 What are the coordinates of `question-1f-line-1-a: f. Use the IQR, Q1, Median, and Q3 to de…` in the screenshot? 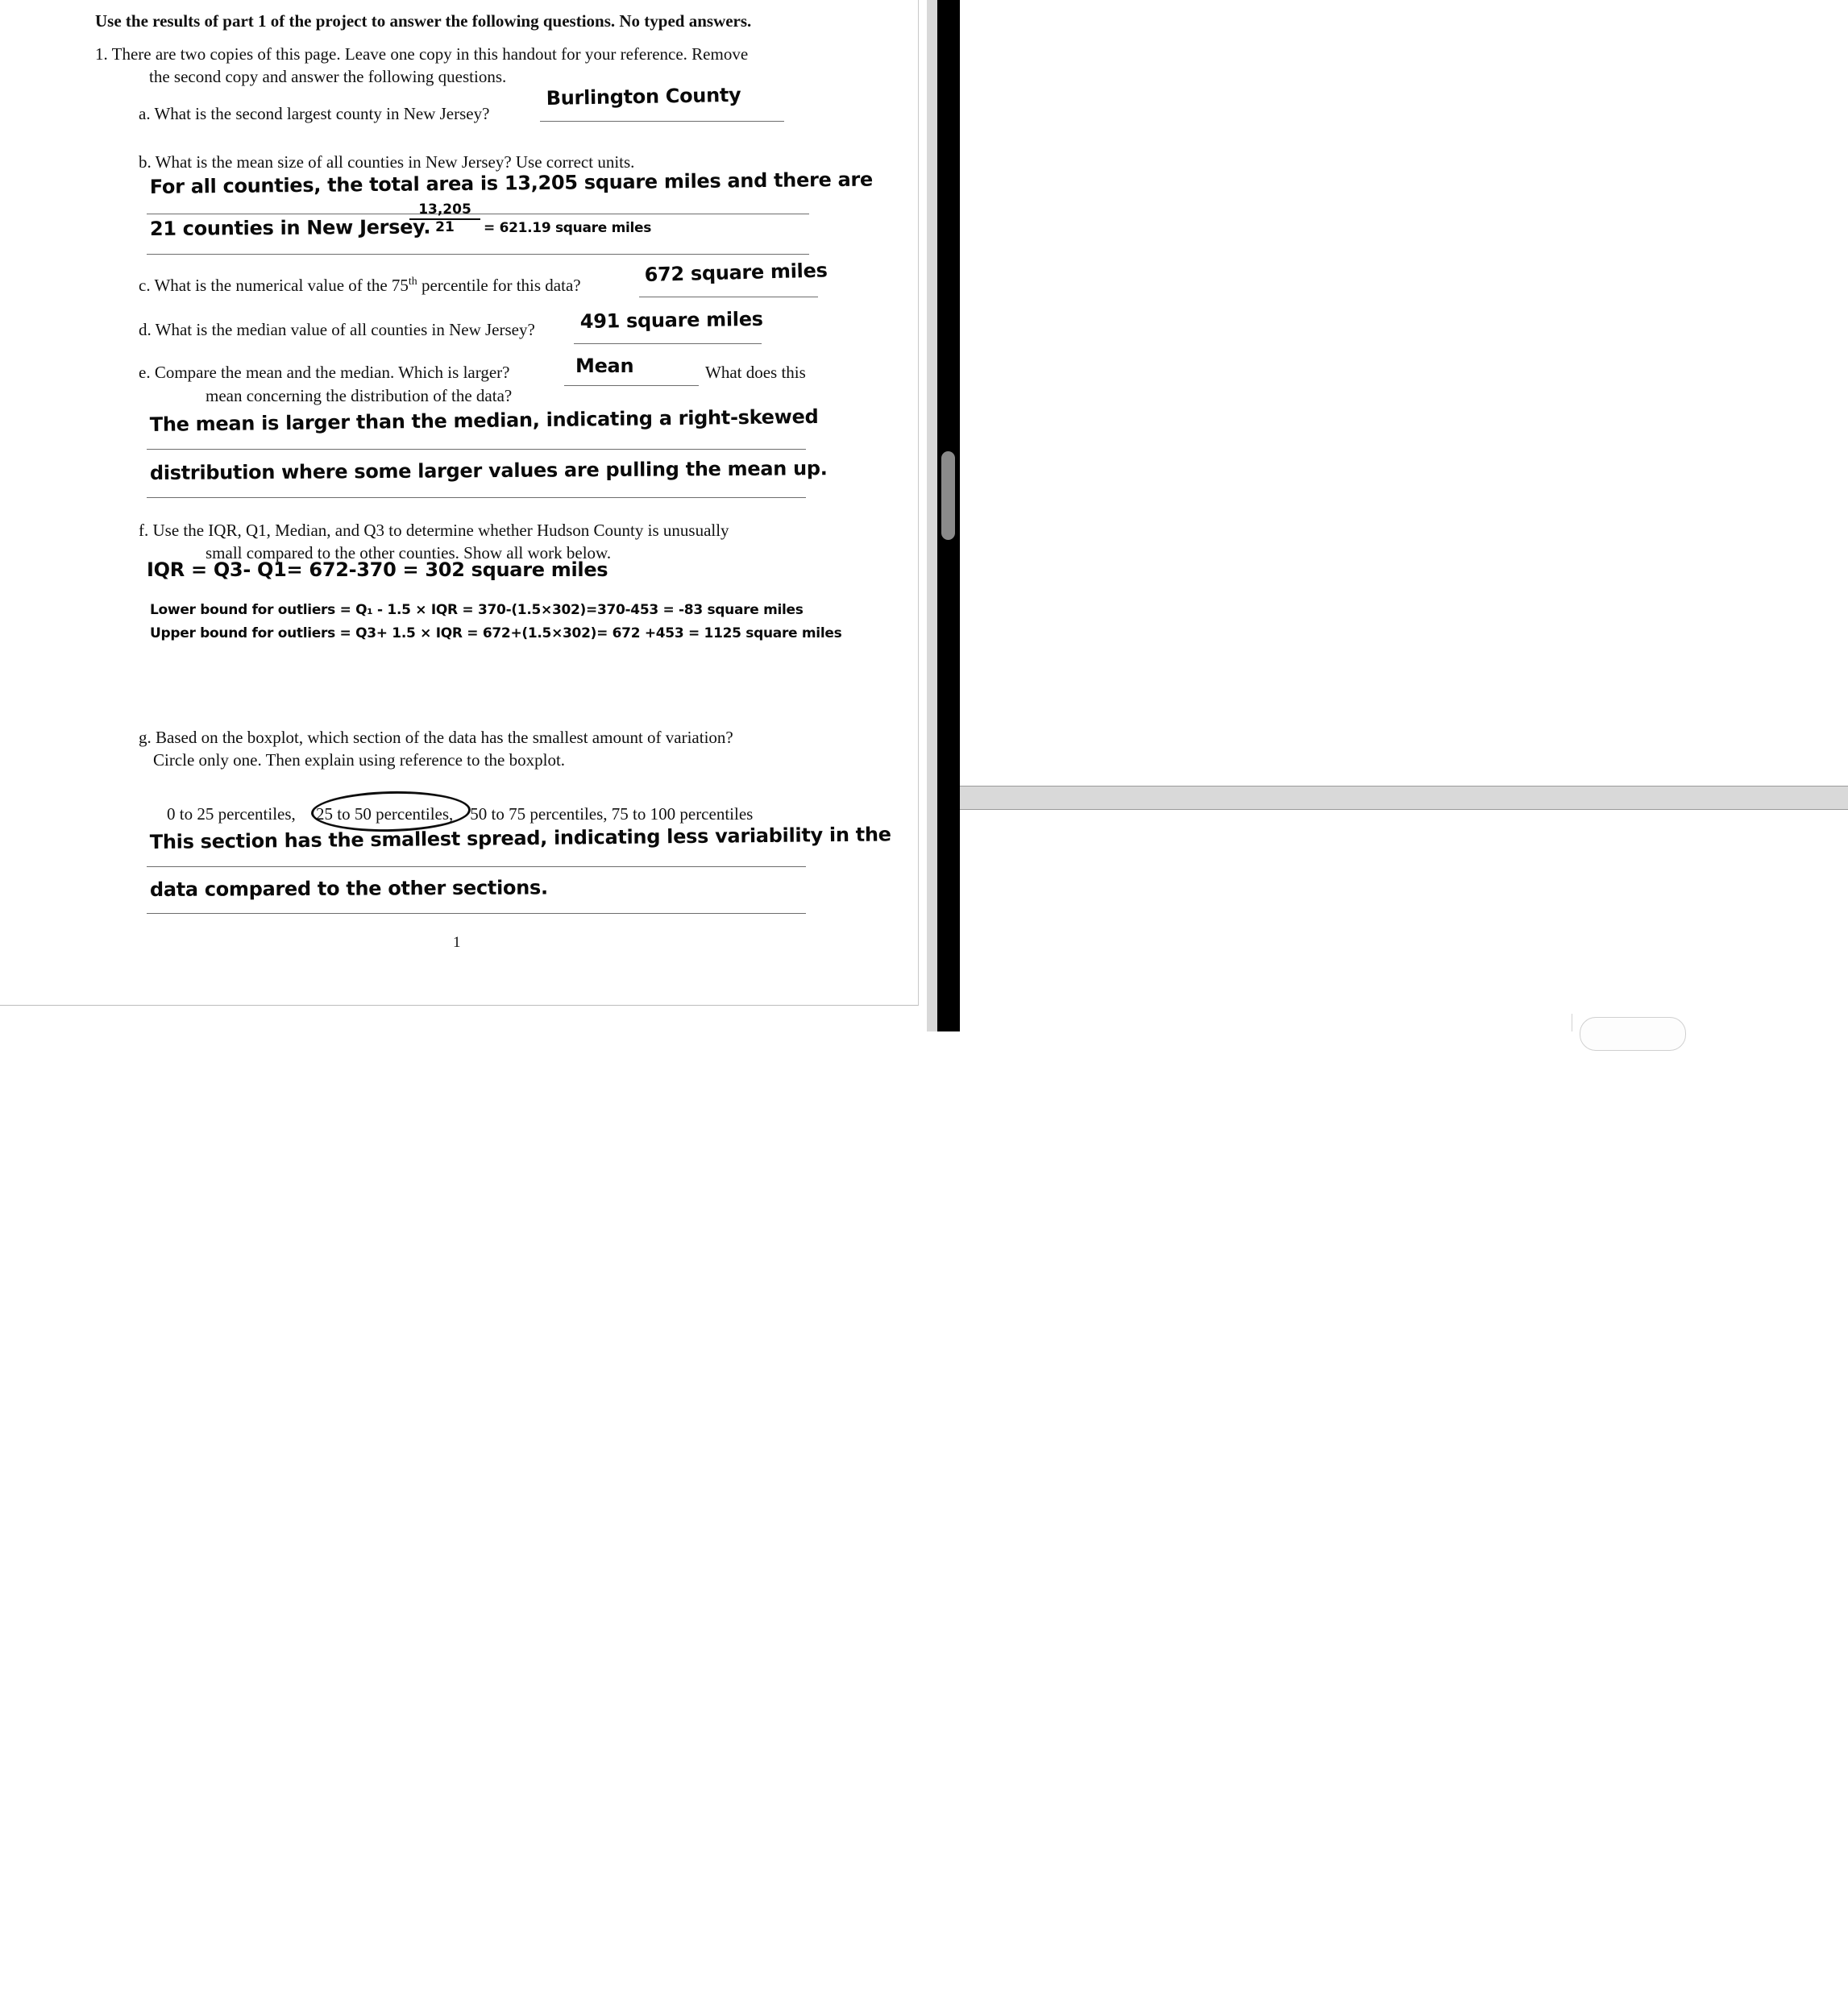 It's located at (401, 530).